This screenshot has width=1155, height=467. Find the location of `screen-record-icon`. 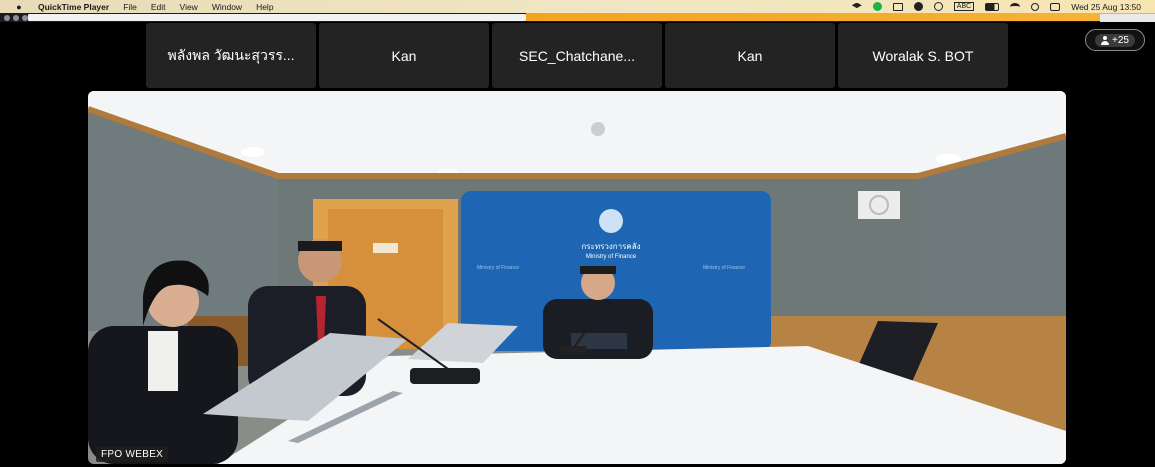

screen-record-icon is located at coordinates (897, 6).